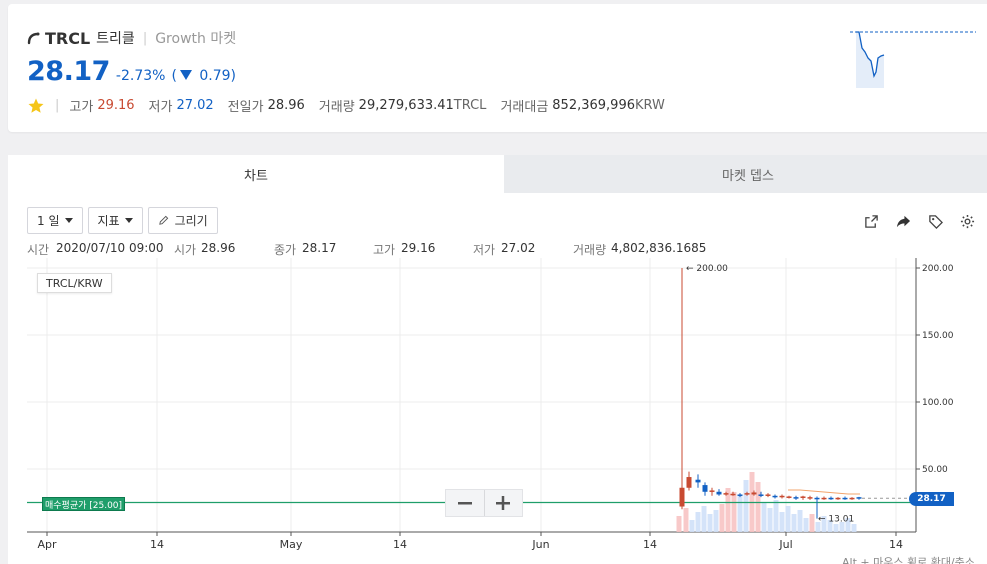  Describe the element at coordinates (140, 76) in the screenshot. I see `change-percent: -2.73%` at that location.